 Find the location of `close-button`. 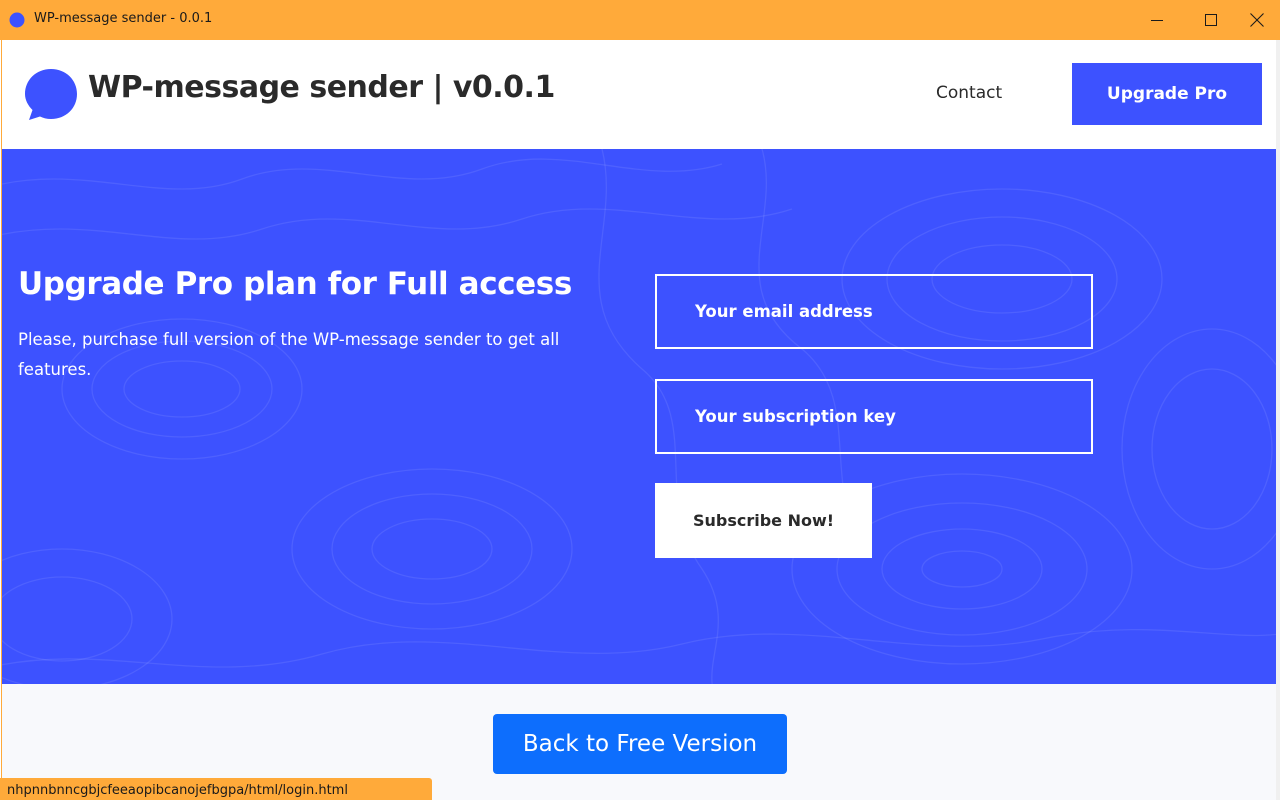

close-button is located at coordinates (1257, 20).